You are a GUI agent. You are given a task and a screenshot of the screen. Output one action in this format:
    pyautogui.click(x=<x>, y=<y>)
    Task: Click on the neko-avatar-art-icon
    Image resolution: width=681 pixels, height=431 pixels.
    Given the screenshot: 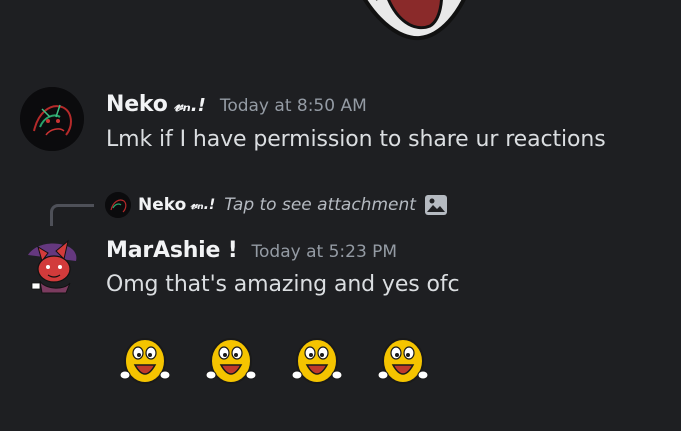 What is the action you would take?
    pyautogui.click(x=52, y=119)
    